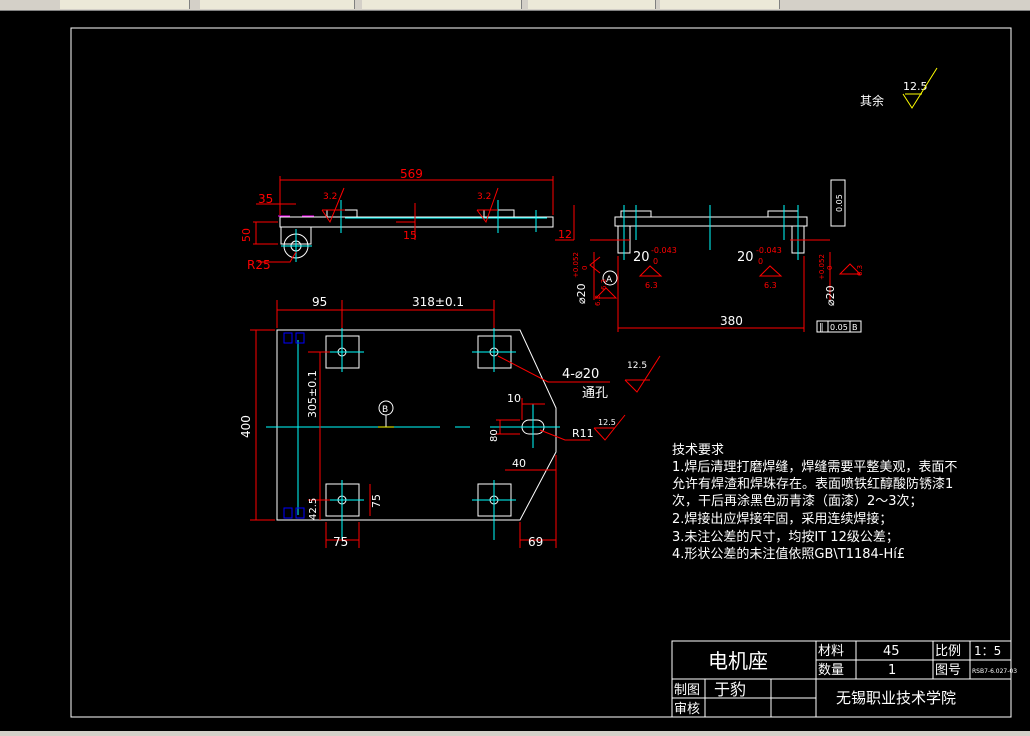  Describe the element at coordinates (651, 285) in the screenshot. I see `rough-side-a: 6.3` at that location.